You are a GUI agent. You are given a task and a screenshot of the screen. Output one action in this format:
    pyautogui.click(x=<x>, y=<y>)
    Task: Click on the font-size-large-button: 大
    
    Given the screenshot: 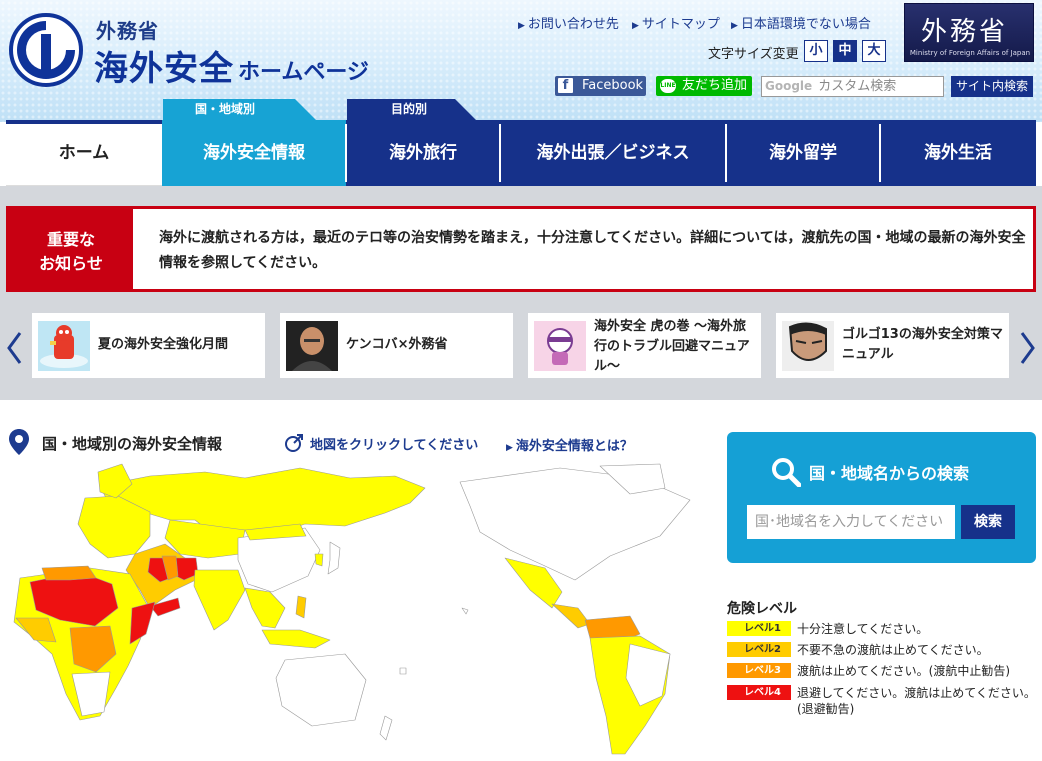 What is the action you would take?
    pyautogui.click(x=874, y=51)
    